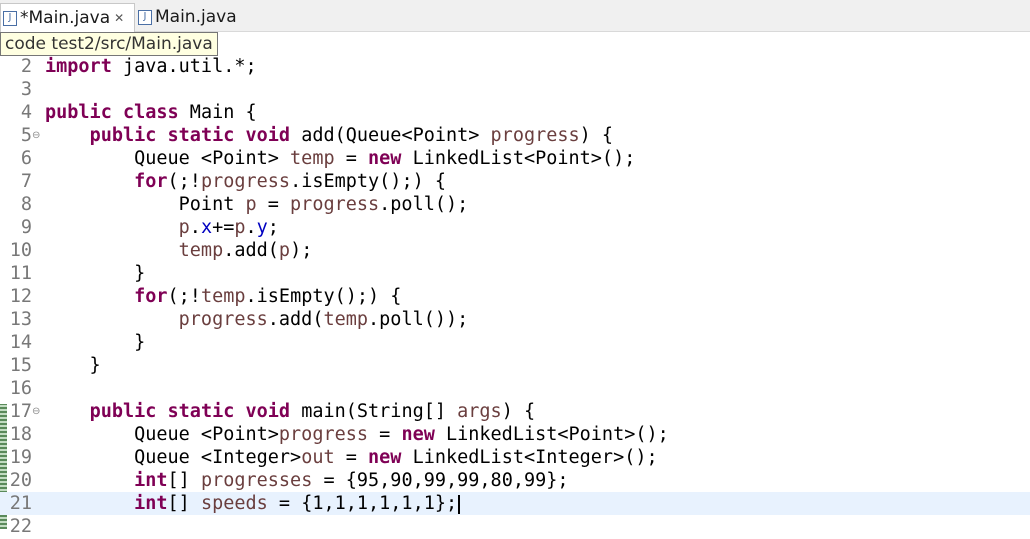 Image resolution: width=1030 pixels, height=539 pixels. I want to click on line-number: 20, so click(20, 480).